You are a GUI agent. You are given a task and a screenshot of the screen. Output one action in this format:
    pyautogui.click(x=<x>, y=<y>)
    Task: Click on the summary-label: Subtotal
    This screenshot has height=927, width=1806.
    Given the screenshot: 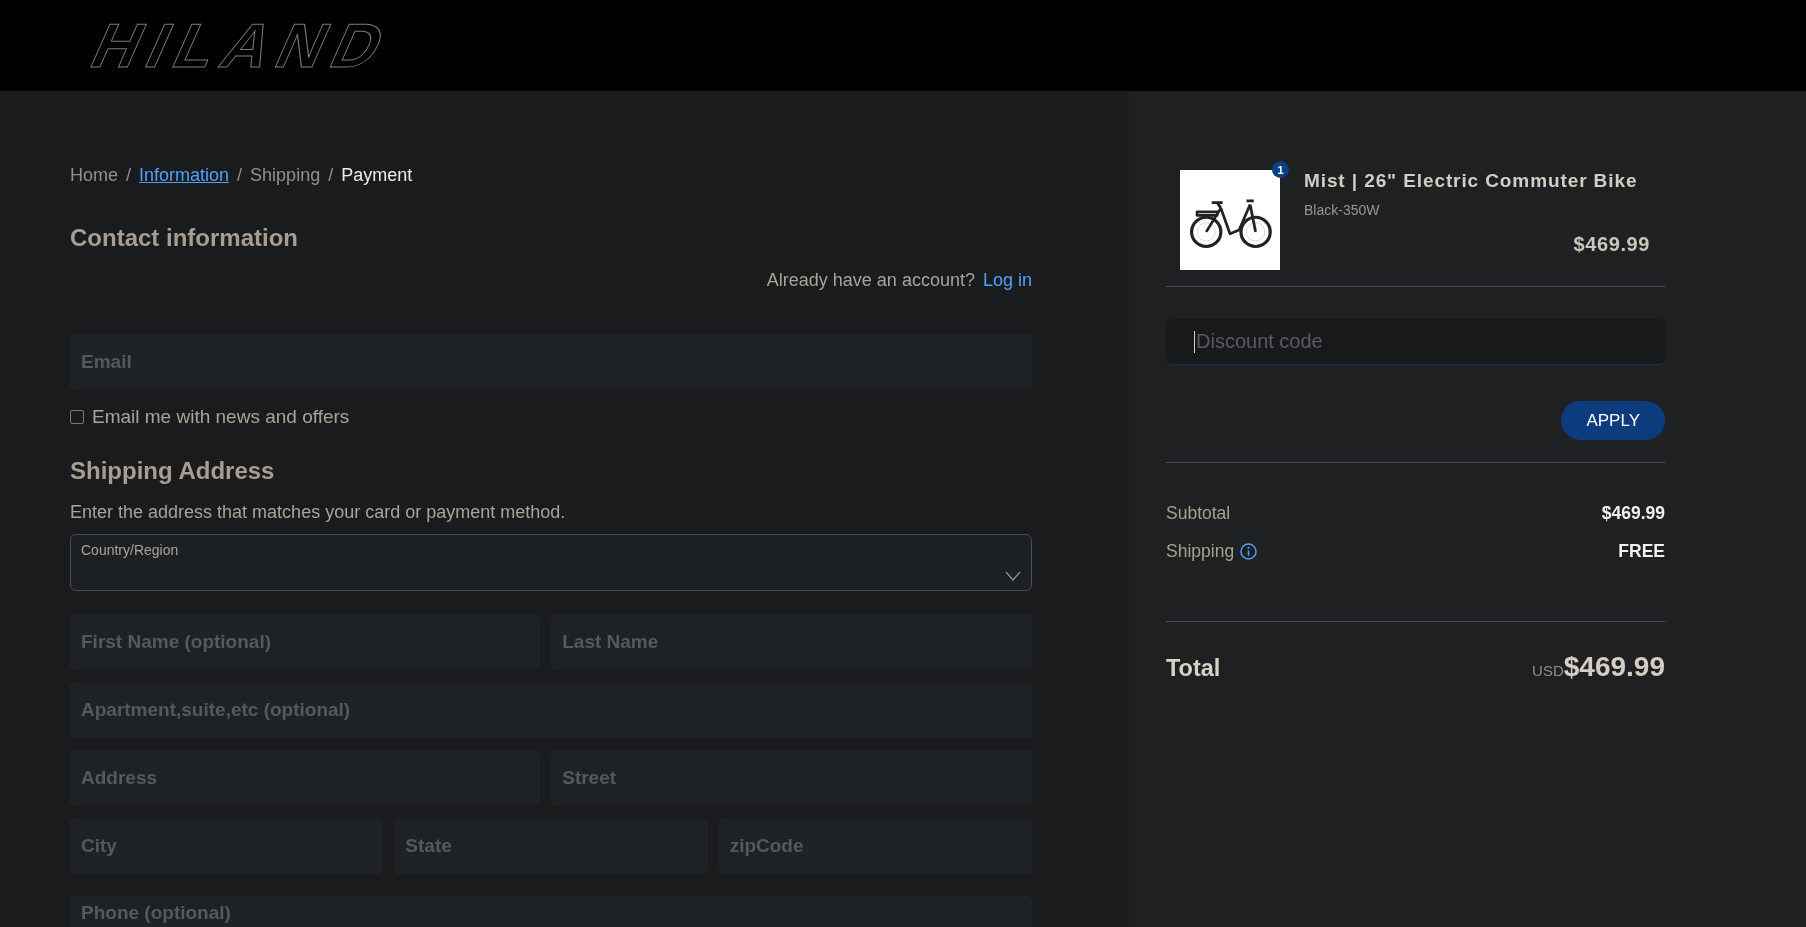 What is the action you would take?
    pyautogui.click(x=1198, y=513)
    